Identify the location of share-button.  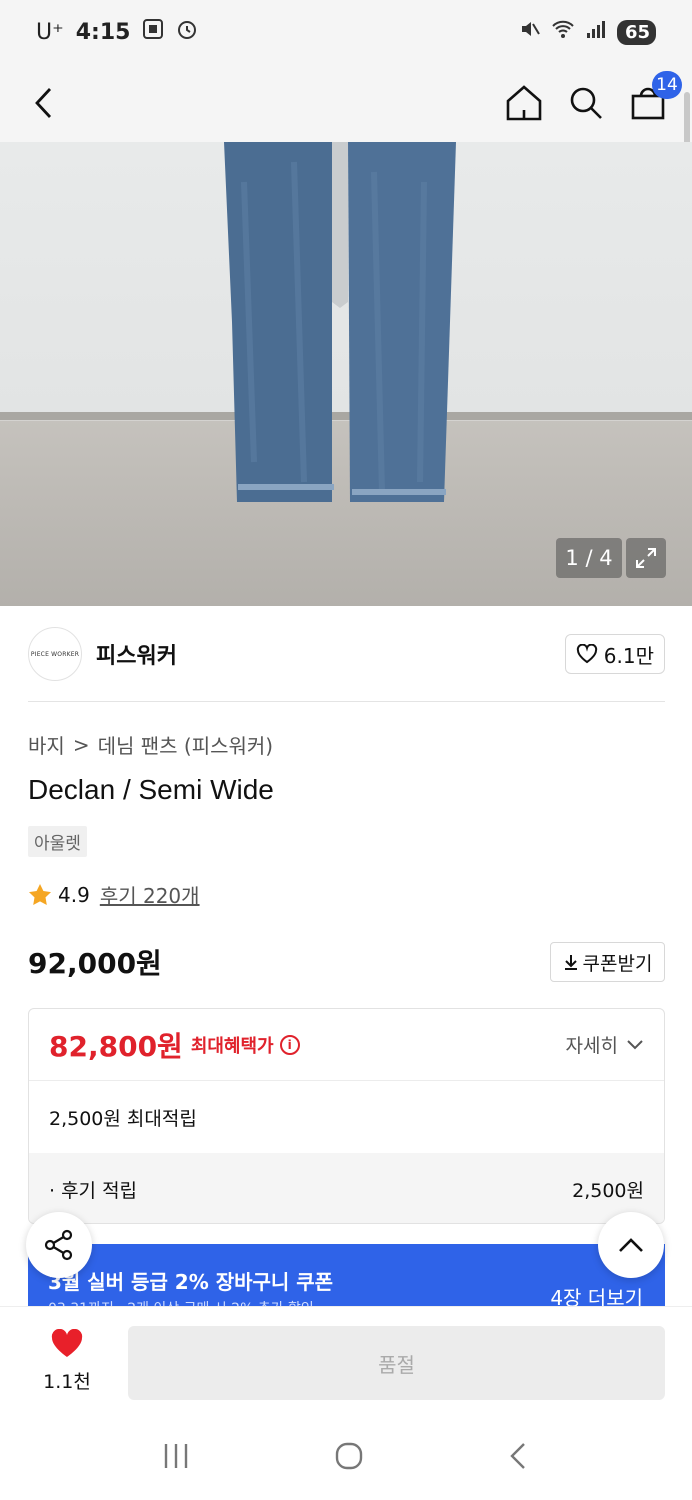
(59, 1245).